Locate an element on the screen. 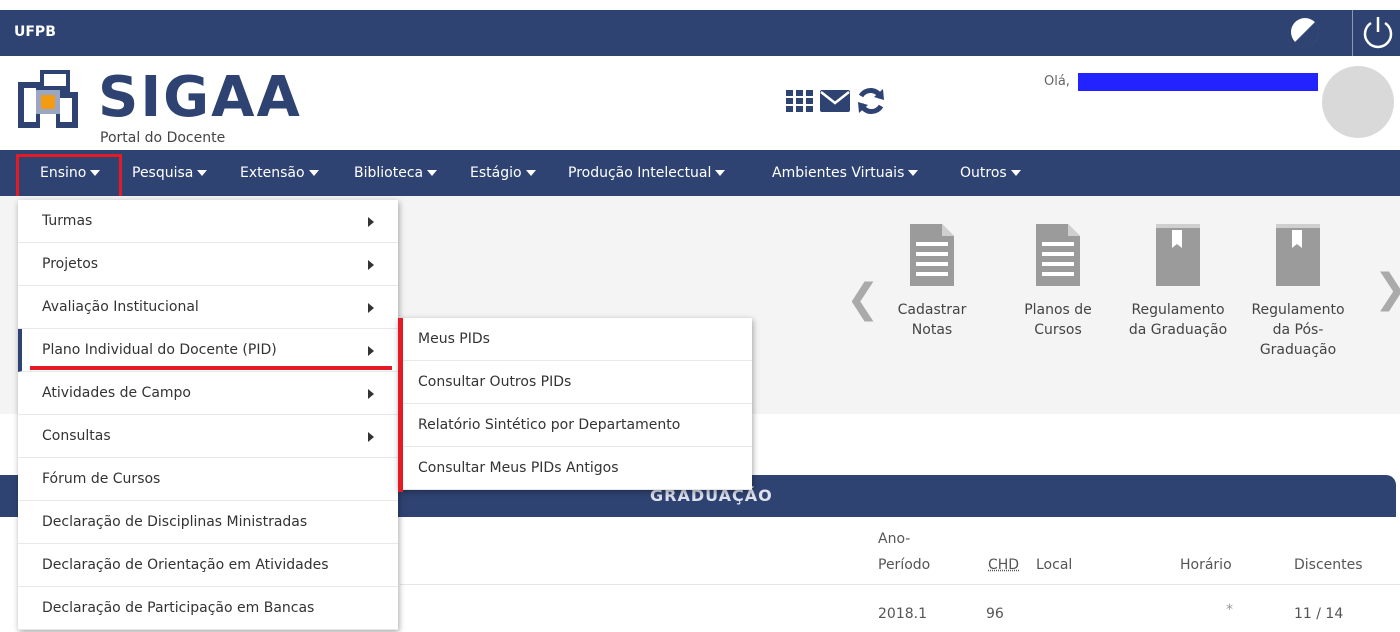 This screenshot has width=1400, height=632. nav-biblioteca: Biblioteca is located at coordinates (396, 173).